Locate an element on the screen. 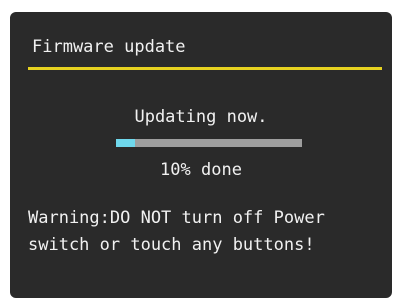 The image size is (402, 308). progress-bar-fill is located at coordinates (125, 143).